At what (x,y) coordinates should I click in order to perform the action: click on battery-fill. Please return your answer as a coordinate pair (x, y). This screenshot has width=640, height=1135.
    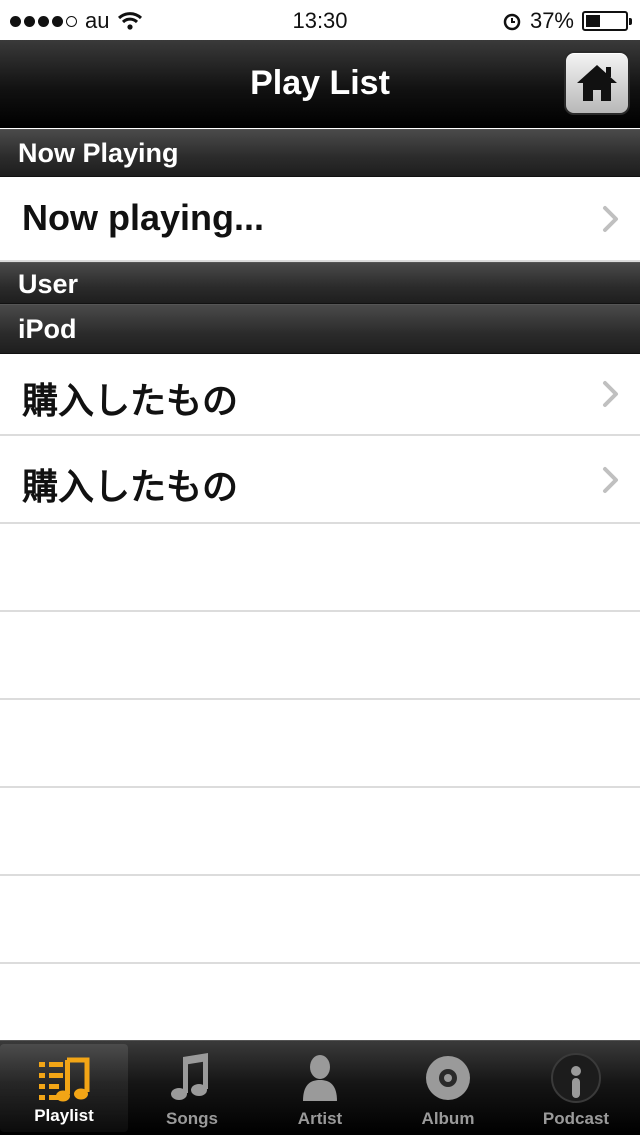
    Looking at the image, I should click on (593, 21).